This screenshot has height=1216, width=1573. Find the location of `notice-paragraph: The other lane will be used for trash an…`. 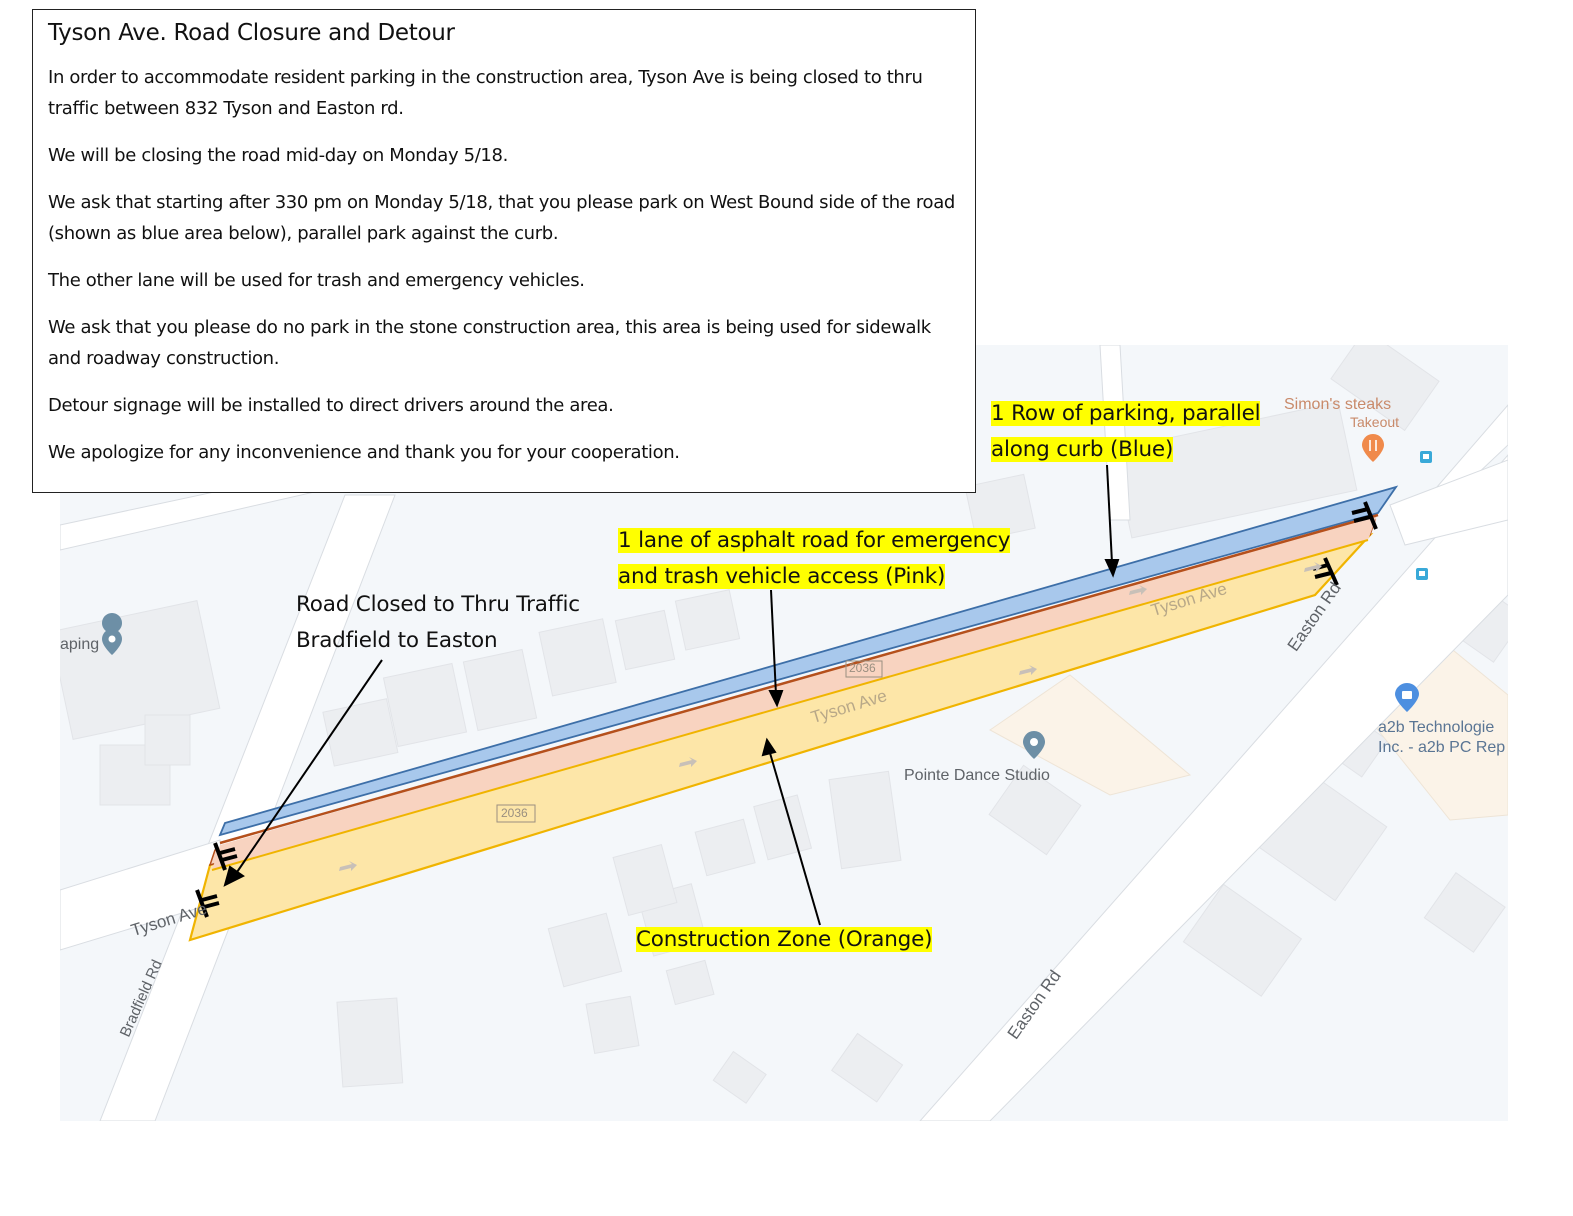

notice-paragraph: The other lane will be used for trash an… is located at coordinates (316, 280).